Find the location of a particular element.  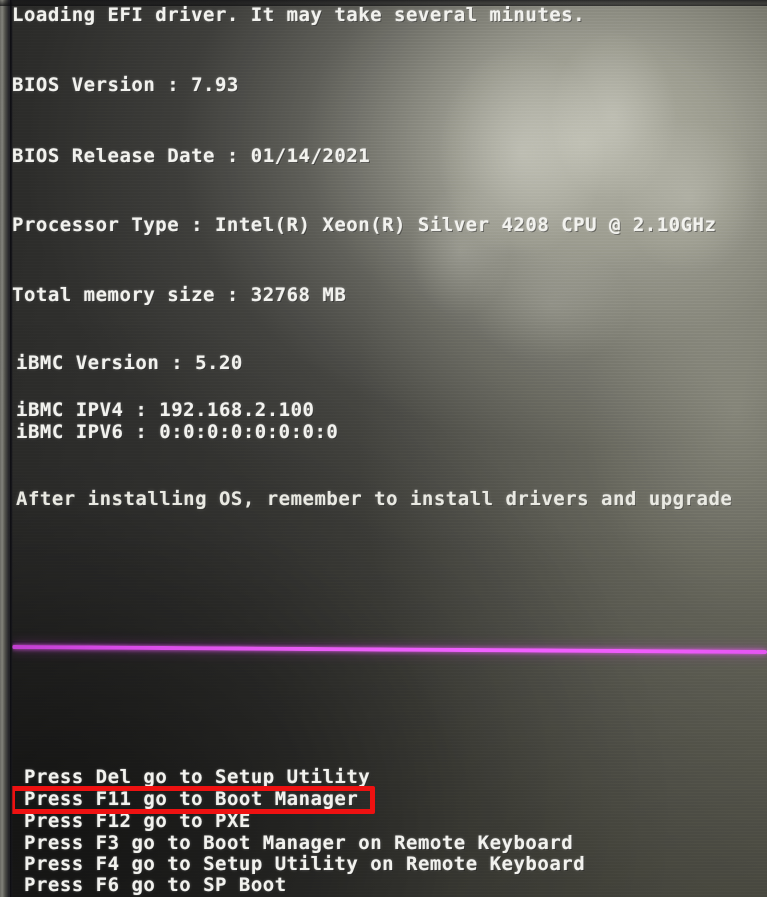

ibmc-ipv6-line: iBMC IPV6 : 0:0:0:0:0:0:0:0 is located at coordinates (177, 432).